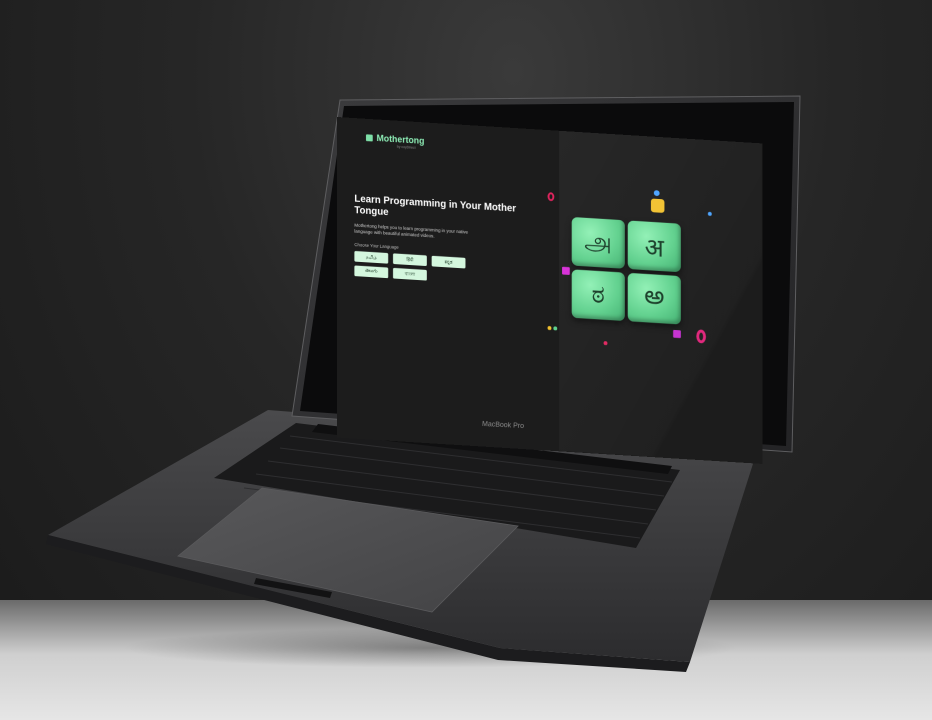 This screenshot has height=720, width=932. Describe the element at coordinates (598, 242) in the screenshot. I see `letter-tile: அ` at that location.